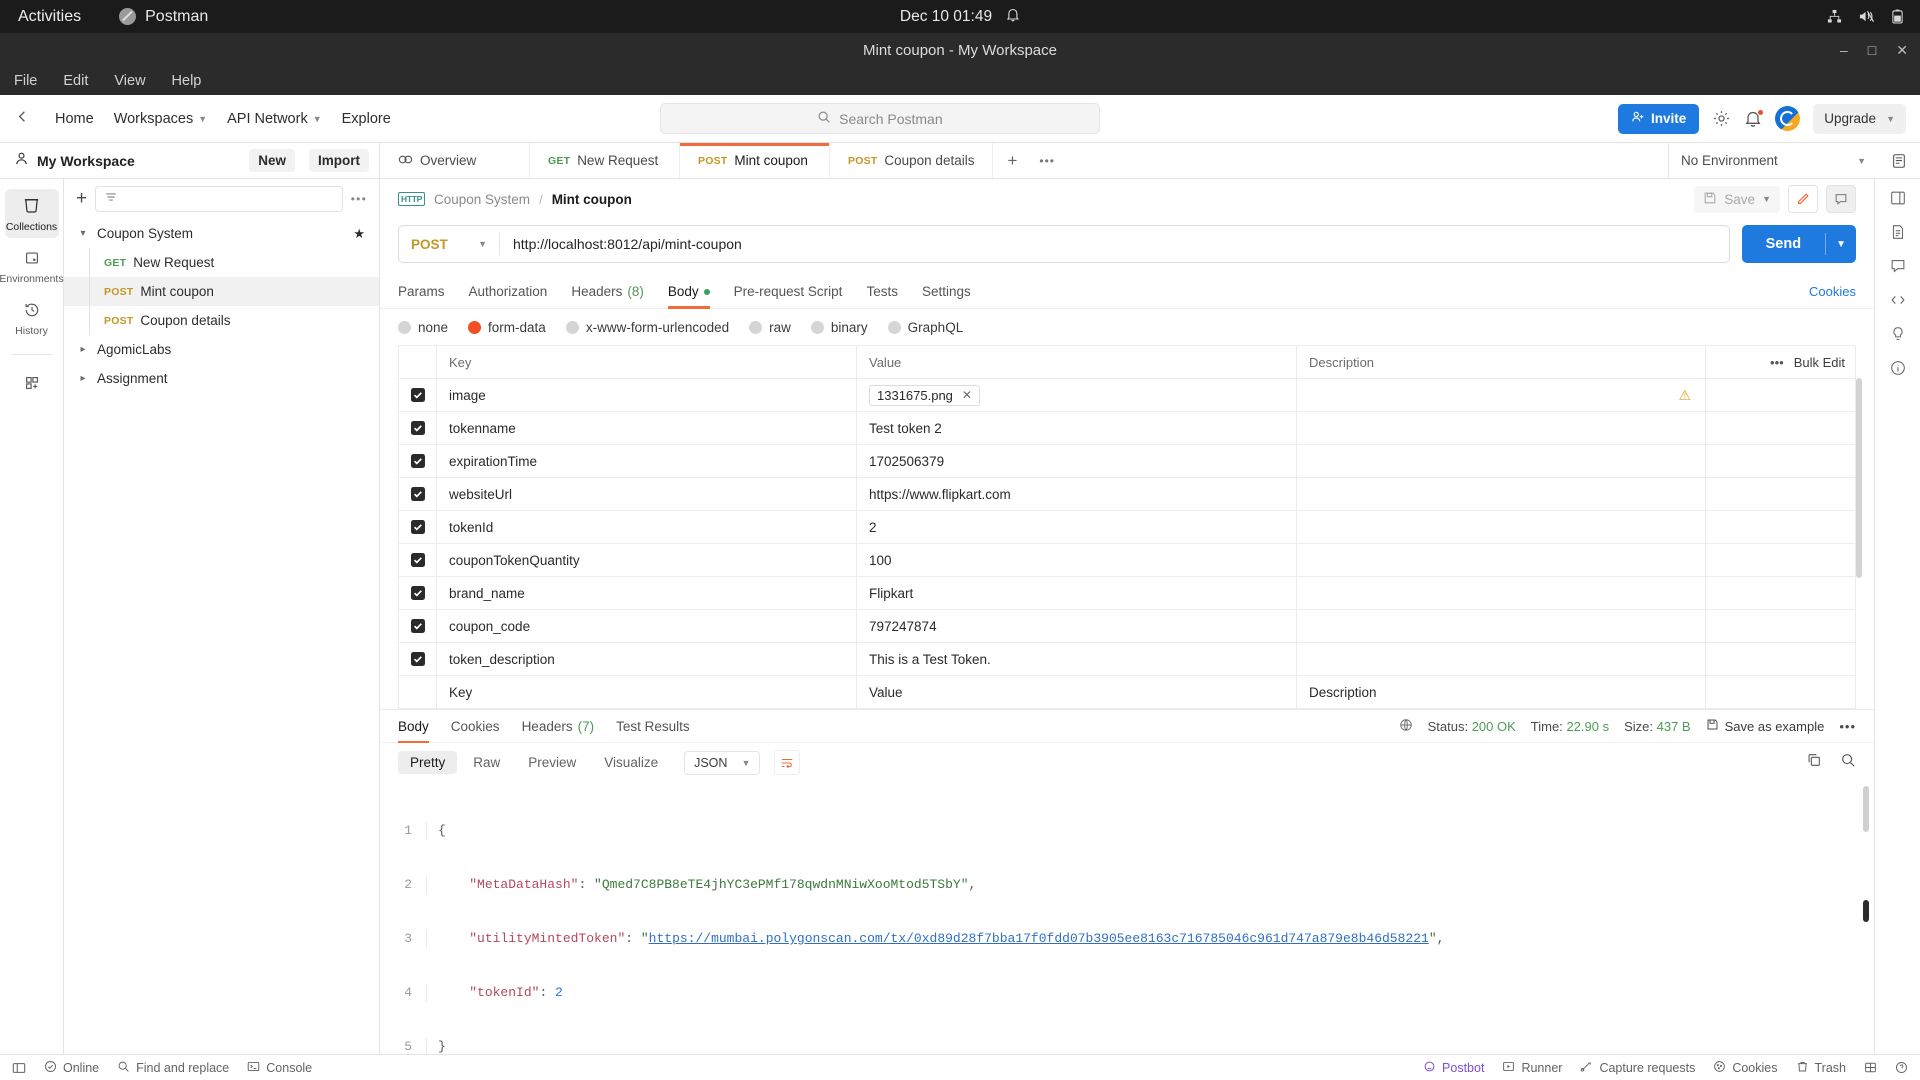  I want to click on tab-new-request: GET New Request, so click(605, 160).